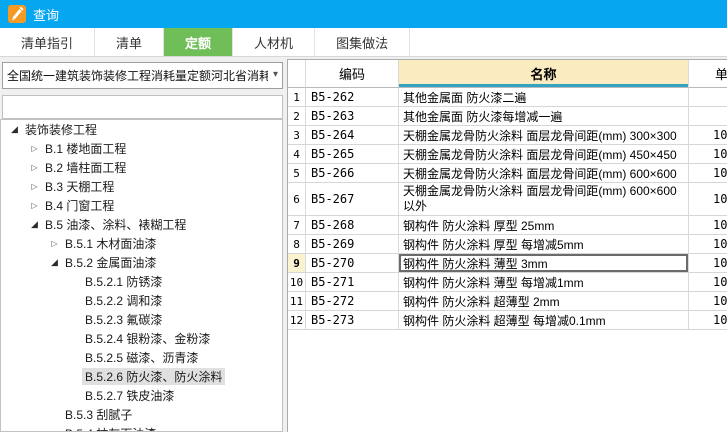  I want to click on name-cell: 其他金属面 防火漆二遍, so click(544, 97).